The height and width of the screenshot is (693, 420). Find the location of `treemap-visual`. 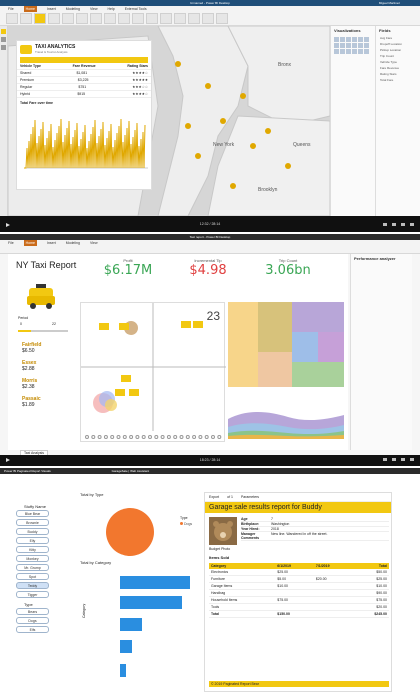

treemap-visual is located at coordinates (286, 344).